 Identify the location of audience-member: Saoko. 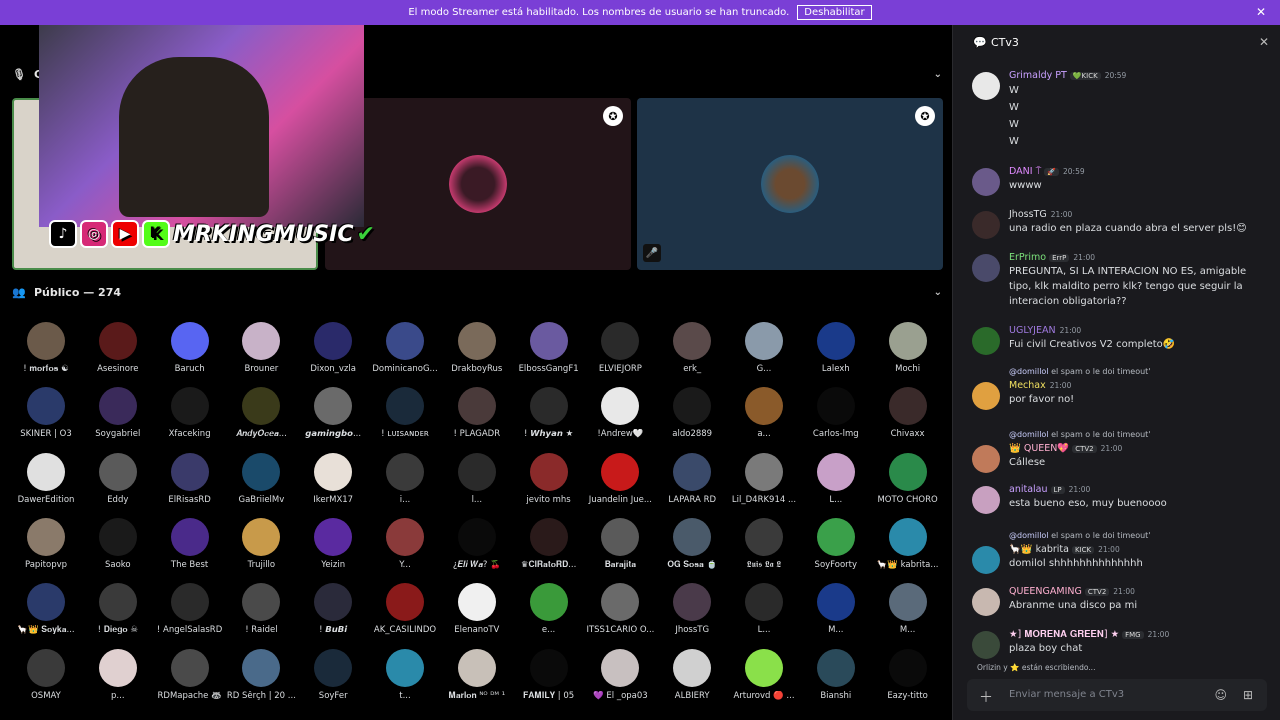
(118, 548).